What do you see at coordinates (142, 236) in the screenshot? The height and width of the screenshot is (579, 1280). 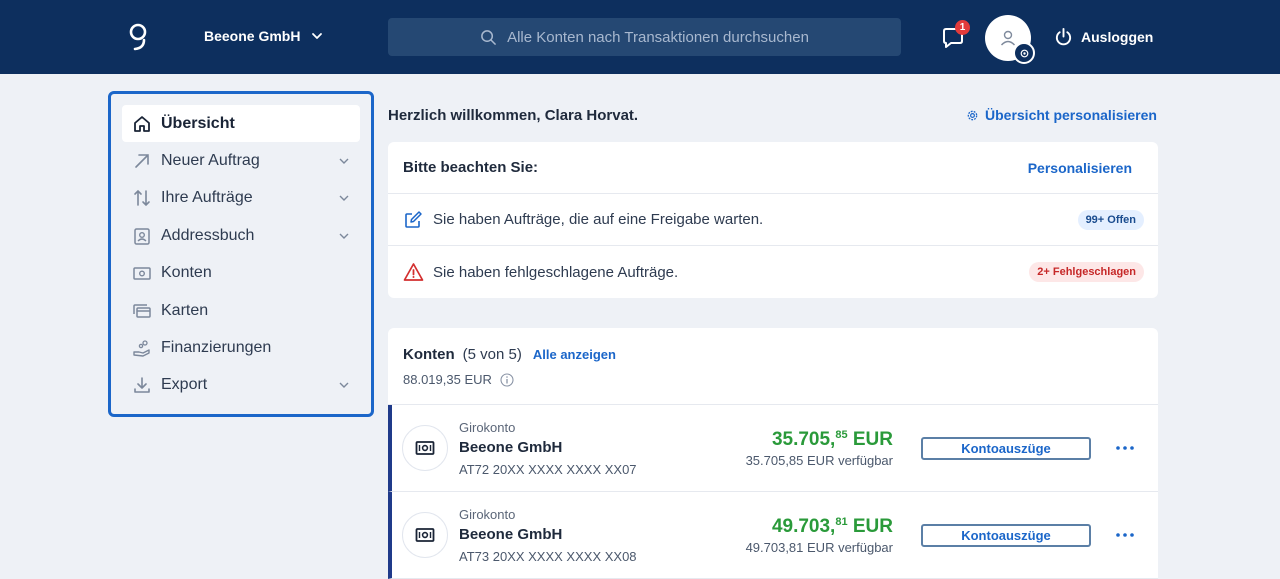 I see `contact-card-icon` at bounding box center [142, 236].